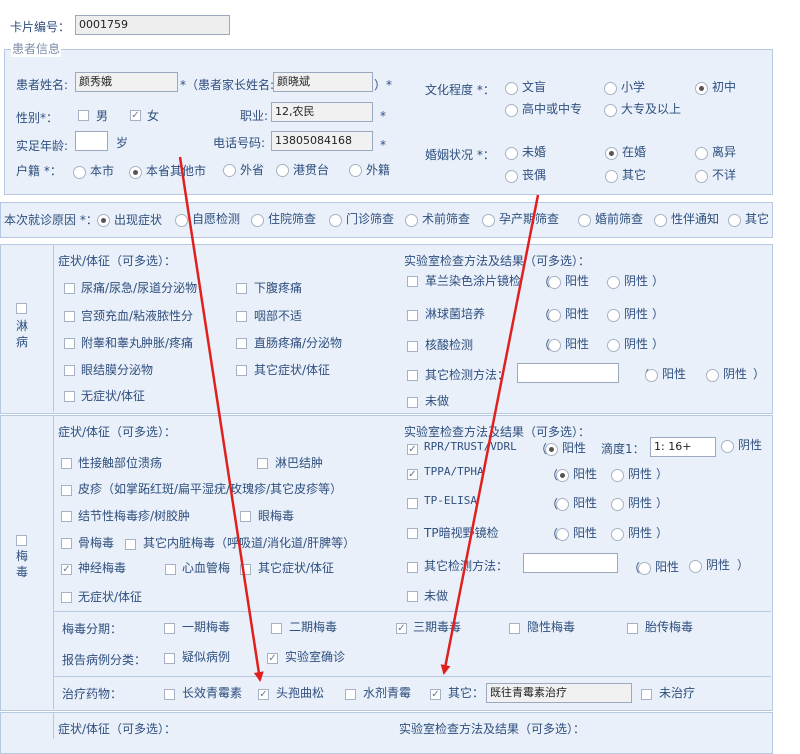  Describe the element at coordinates (221, 419) in the screenshot. I see `annotation-arrow-left` at that location.